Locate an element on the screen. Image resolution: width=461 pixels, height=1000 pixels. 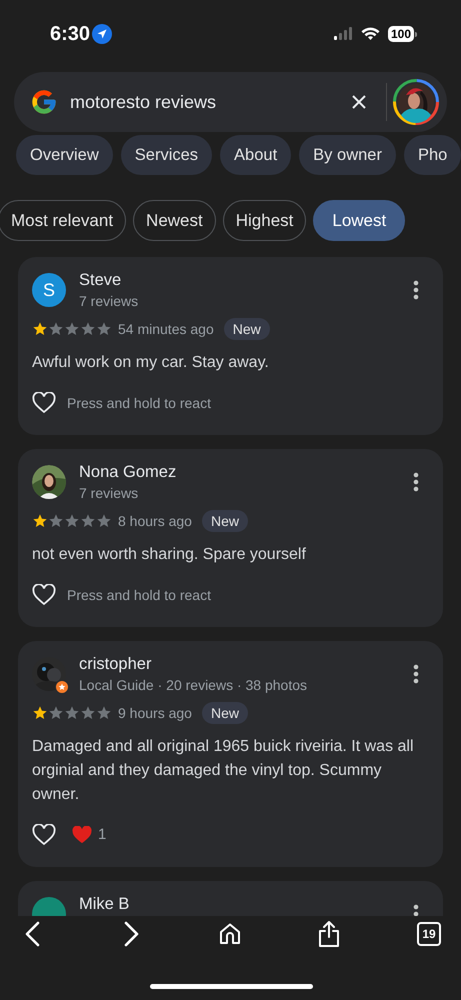
review-text: not even worth sharing. Spare yourself is located at coordinates (169, 555).